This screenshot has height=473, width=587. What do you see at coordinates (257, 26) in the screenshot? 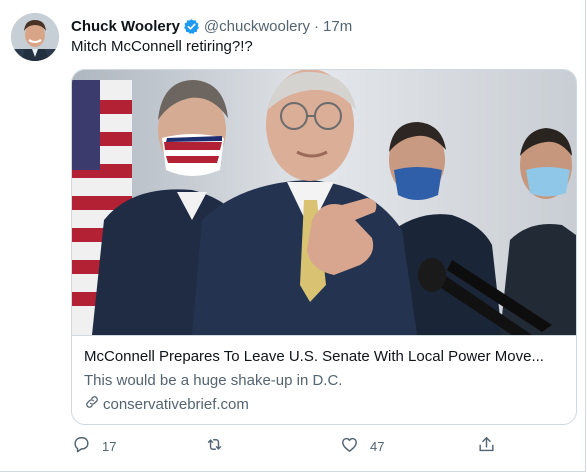
I see `author-handle: @chuckwoolery` at bounding box center [257, 26].